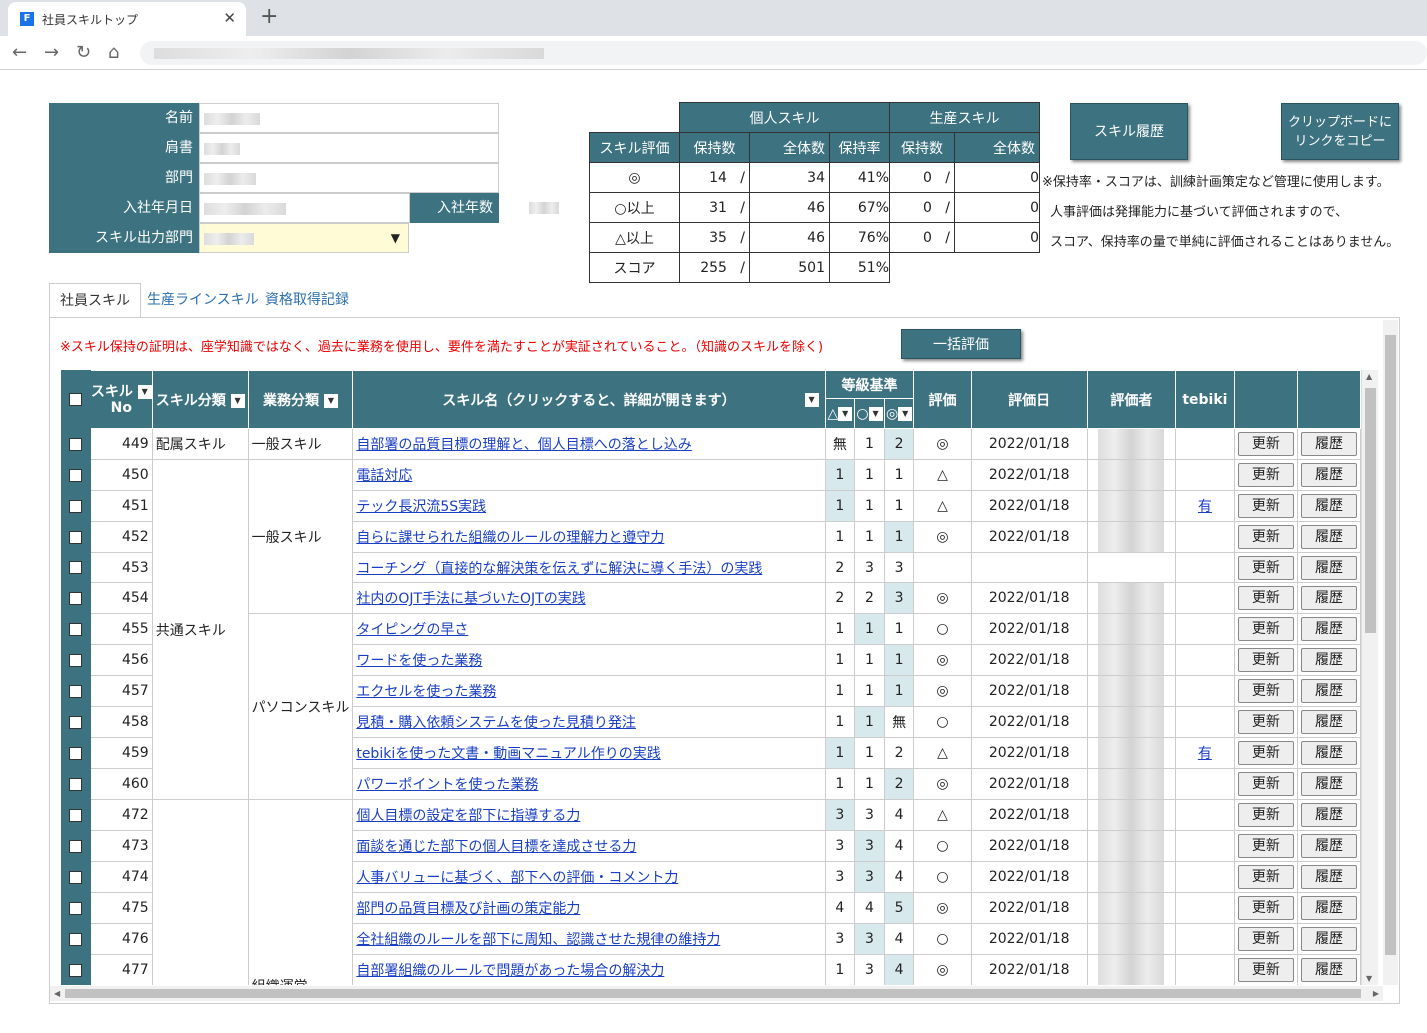  Describe the element at coordinates (468, 909) in the screenshot. I see `skill-name: 部門の品質目標及び計画の策定能力` at that location.